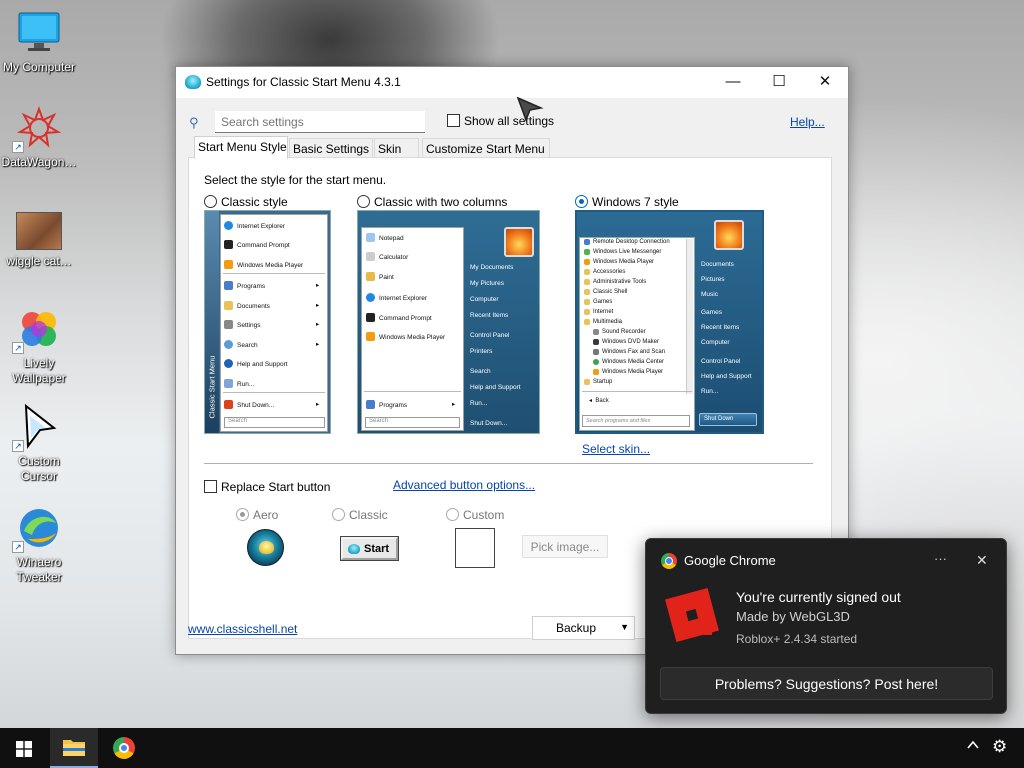 Image resolution: width=1024 pixels, height=768 pixels. I want to click on gear-icon: ⚙, so click(999, 747).